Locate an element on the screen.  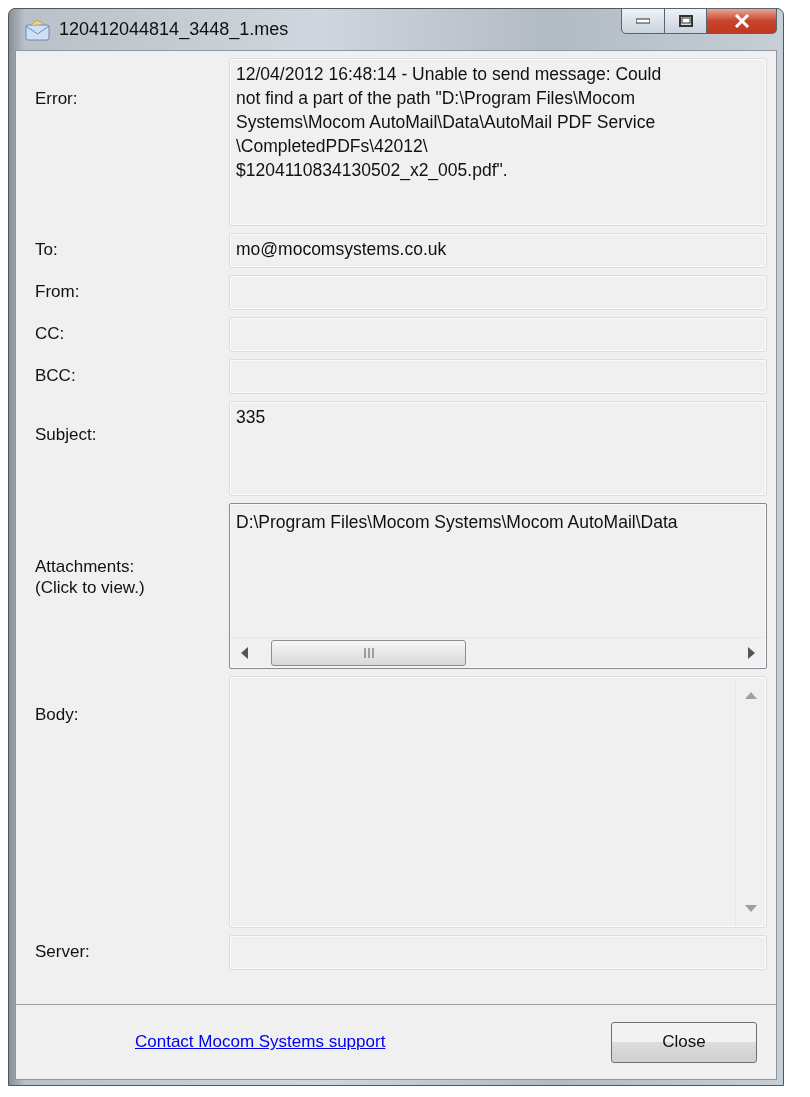
close-button: Close is located at coordinates (684, 1042).